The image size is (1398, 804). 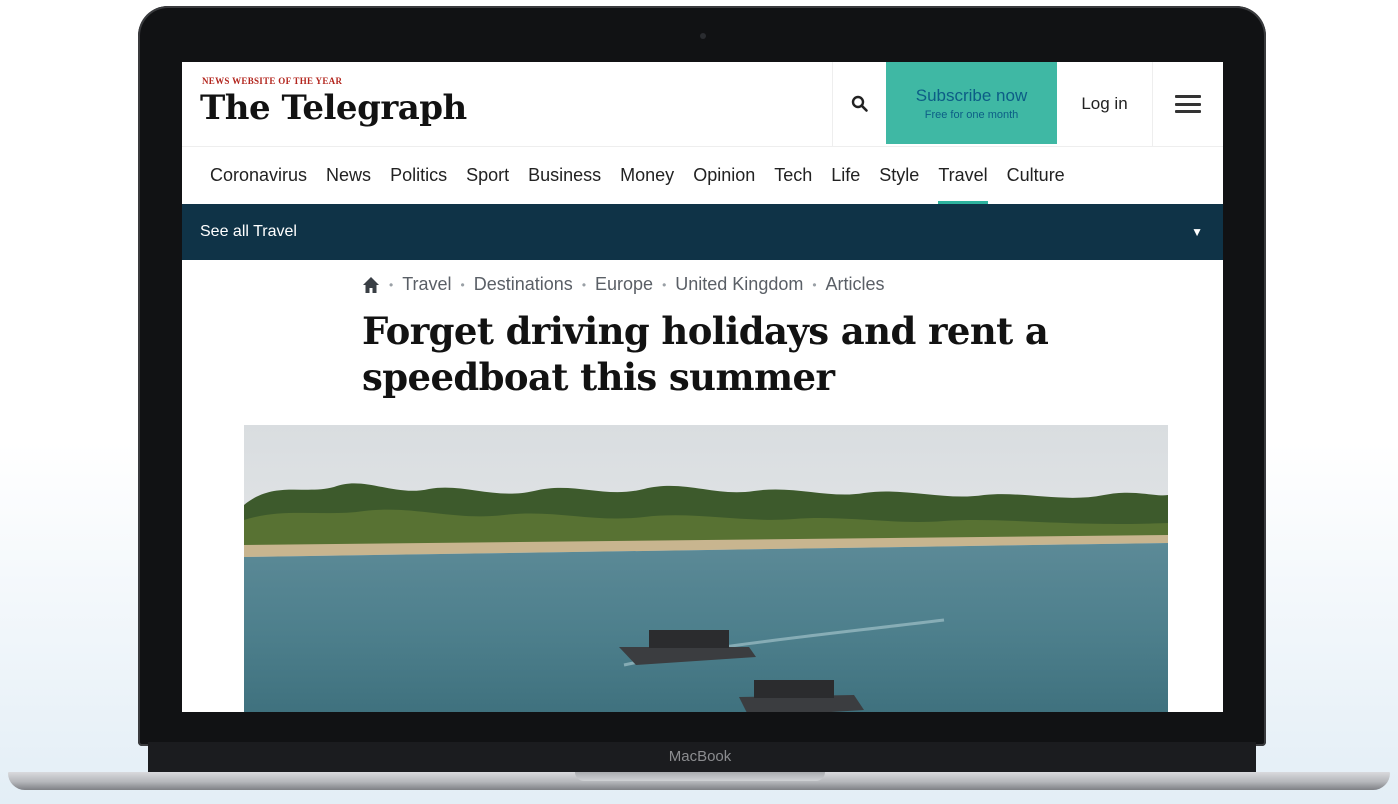 What do you see at coordinates (700, 776) in the screenshot?
I see `laptop-notch` at bounding box center [700, 776].